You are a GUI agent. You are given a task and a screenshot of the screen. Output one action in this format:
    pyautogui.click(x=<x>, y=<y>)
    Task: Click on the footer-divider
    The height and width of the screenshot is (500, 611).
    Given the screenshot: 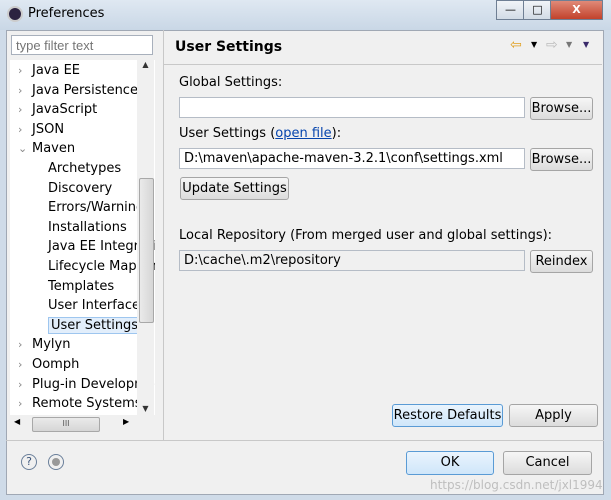 What is the action you would take?
    pyautogui.click(x=305, y=440)
    